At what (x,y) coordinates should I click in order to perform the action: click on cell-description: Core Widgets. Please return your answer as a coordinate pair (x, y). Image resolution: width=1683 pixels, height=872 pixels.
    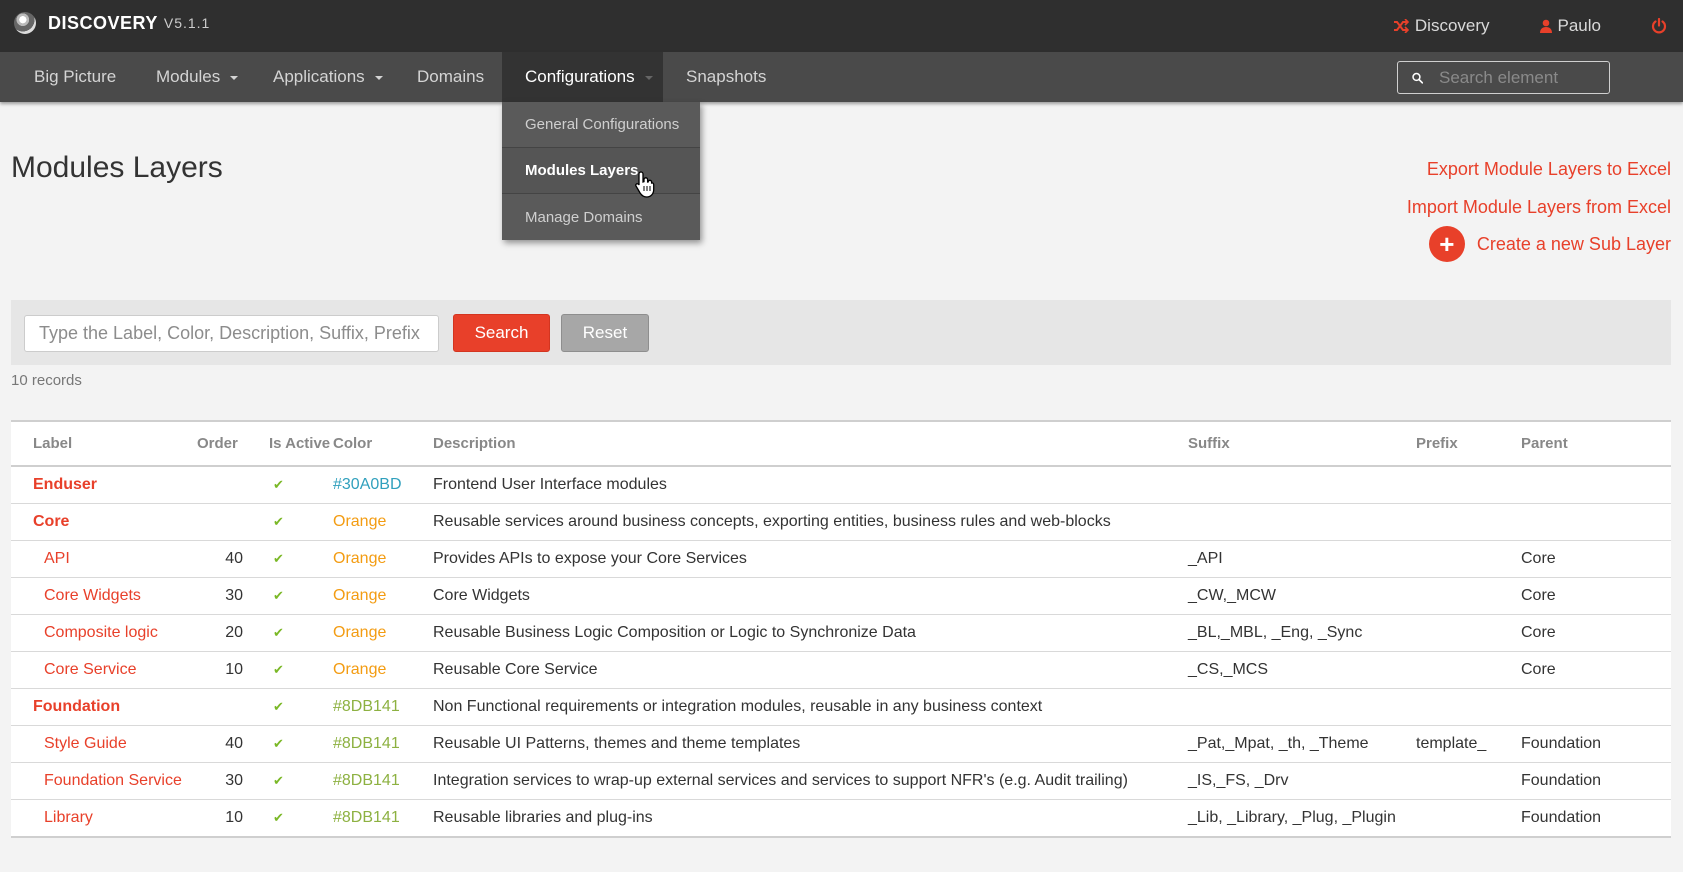
    Looking at the image, I should click on (810, 596).